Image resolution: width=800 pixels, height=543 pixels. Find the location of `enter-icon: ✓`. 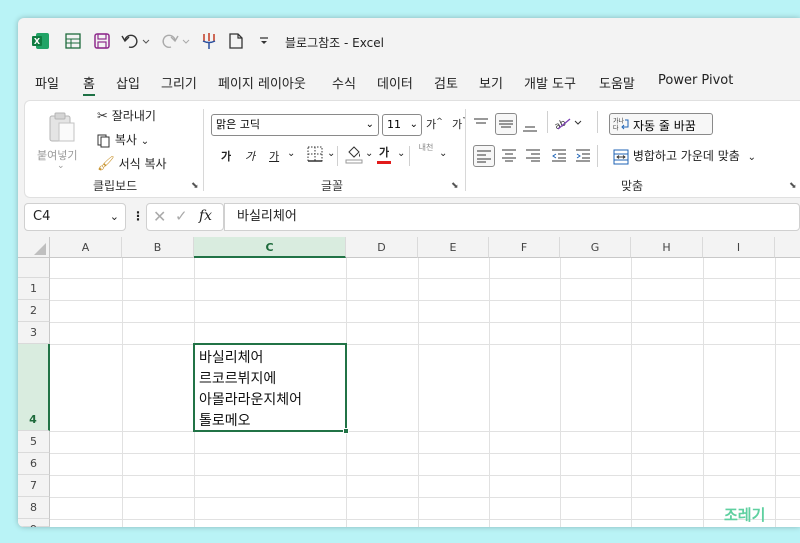

enter-icon: ✓ is located at coordinates (181, 216).